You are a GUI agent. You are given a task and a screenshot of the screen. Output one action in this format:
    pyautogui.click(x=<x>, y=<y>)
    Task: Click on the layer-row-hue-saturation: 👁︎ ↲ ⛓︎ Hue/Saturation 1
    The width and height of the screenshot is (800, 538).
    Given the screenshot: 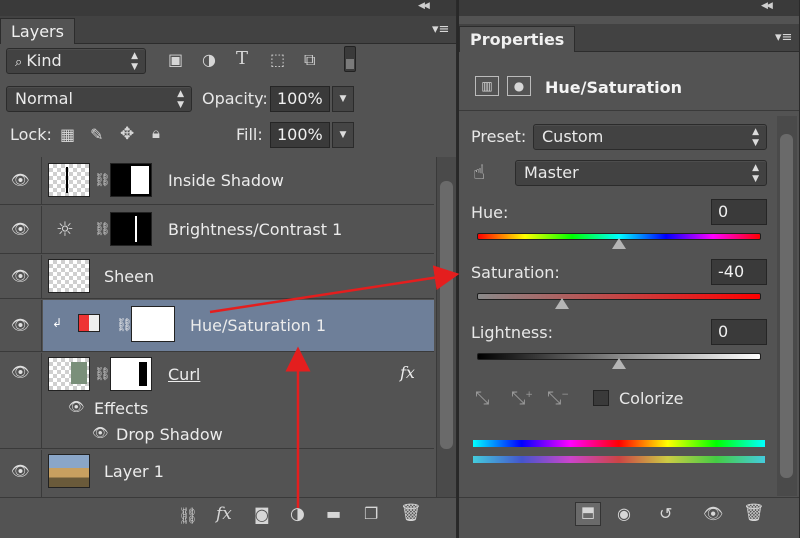 What is the action you would take?
    pyautogui.click(x=217, y=326)
    